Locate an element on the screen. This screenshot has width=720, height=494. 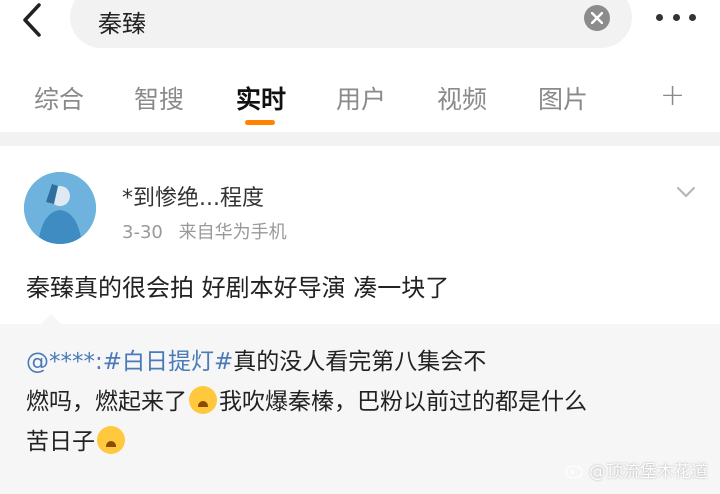
back-button is located at coordinates (32, 20).